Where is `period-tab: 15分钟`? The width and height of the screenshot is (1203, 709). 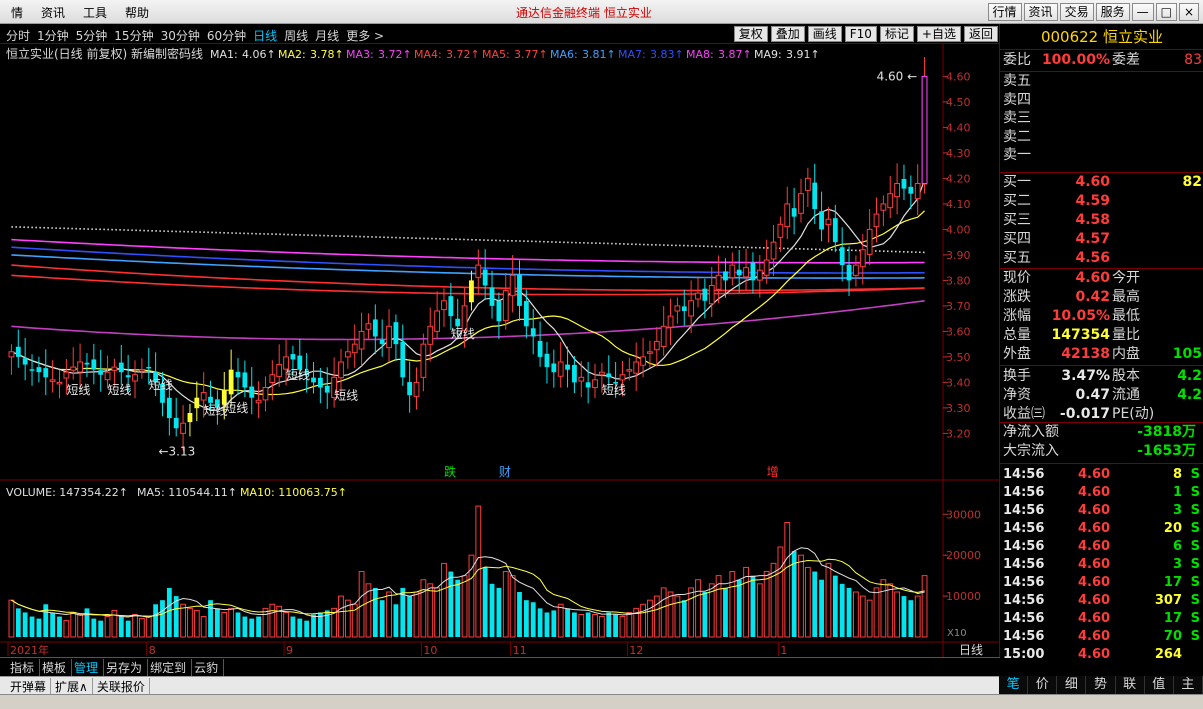 period-tab: 15分钟 is located at coordinates (133, 35).